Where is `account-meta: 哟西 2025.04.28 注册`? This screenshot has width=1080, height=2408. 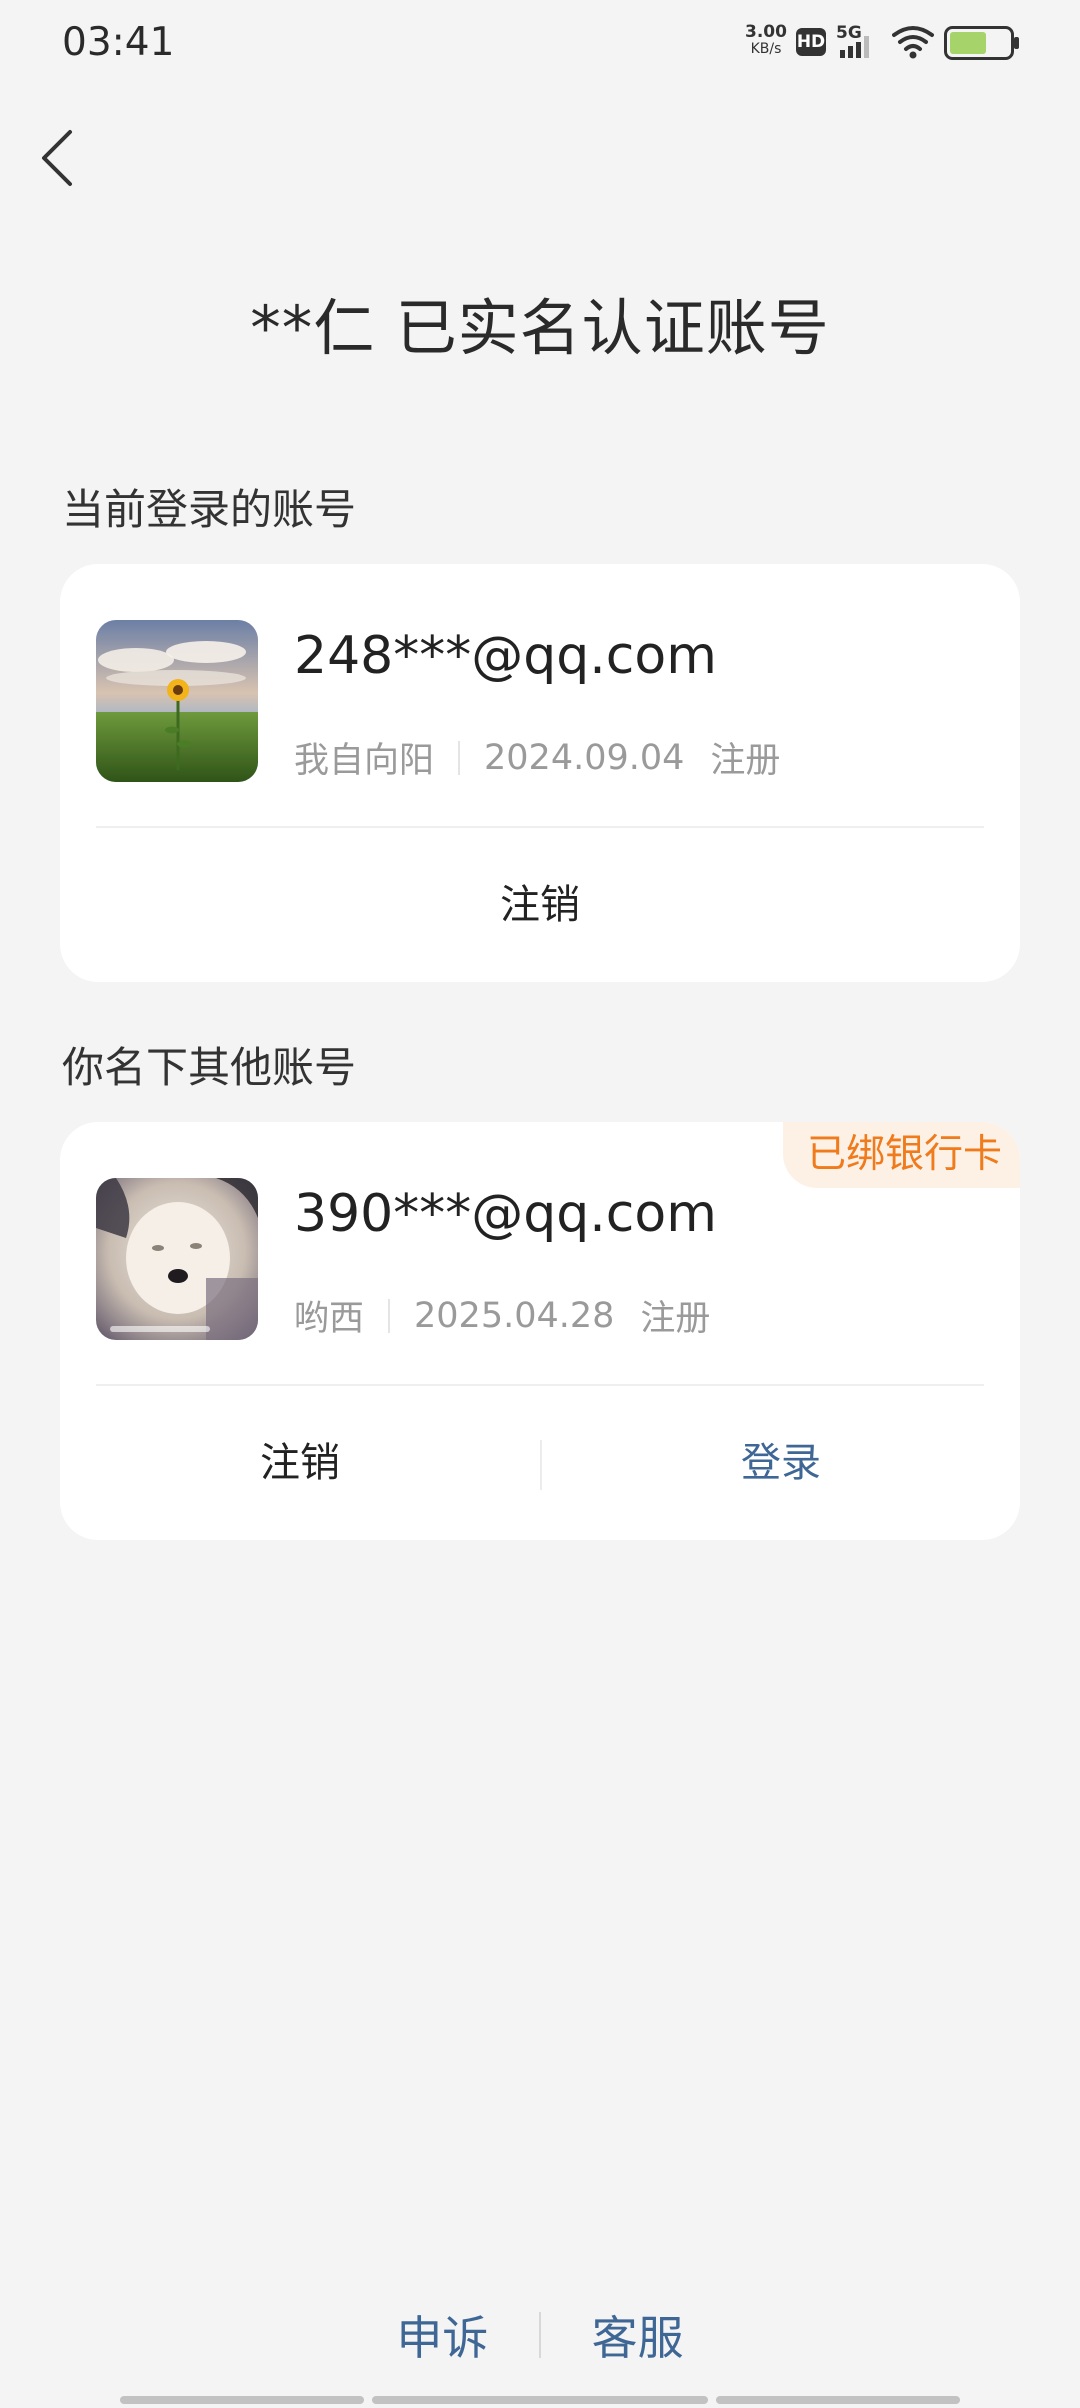
account-meta: 哟西 2025.04.28 注册 is located at coordinates (502, 1315).